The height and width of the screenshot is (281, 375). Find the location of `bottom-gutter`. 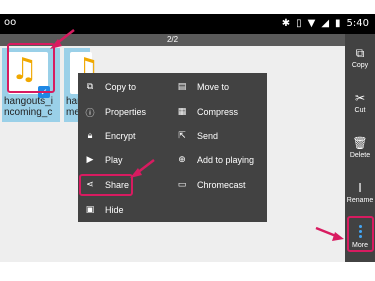

bottom-gutter is located at coordinates (187, 271).